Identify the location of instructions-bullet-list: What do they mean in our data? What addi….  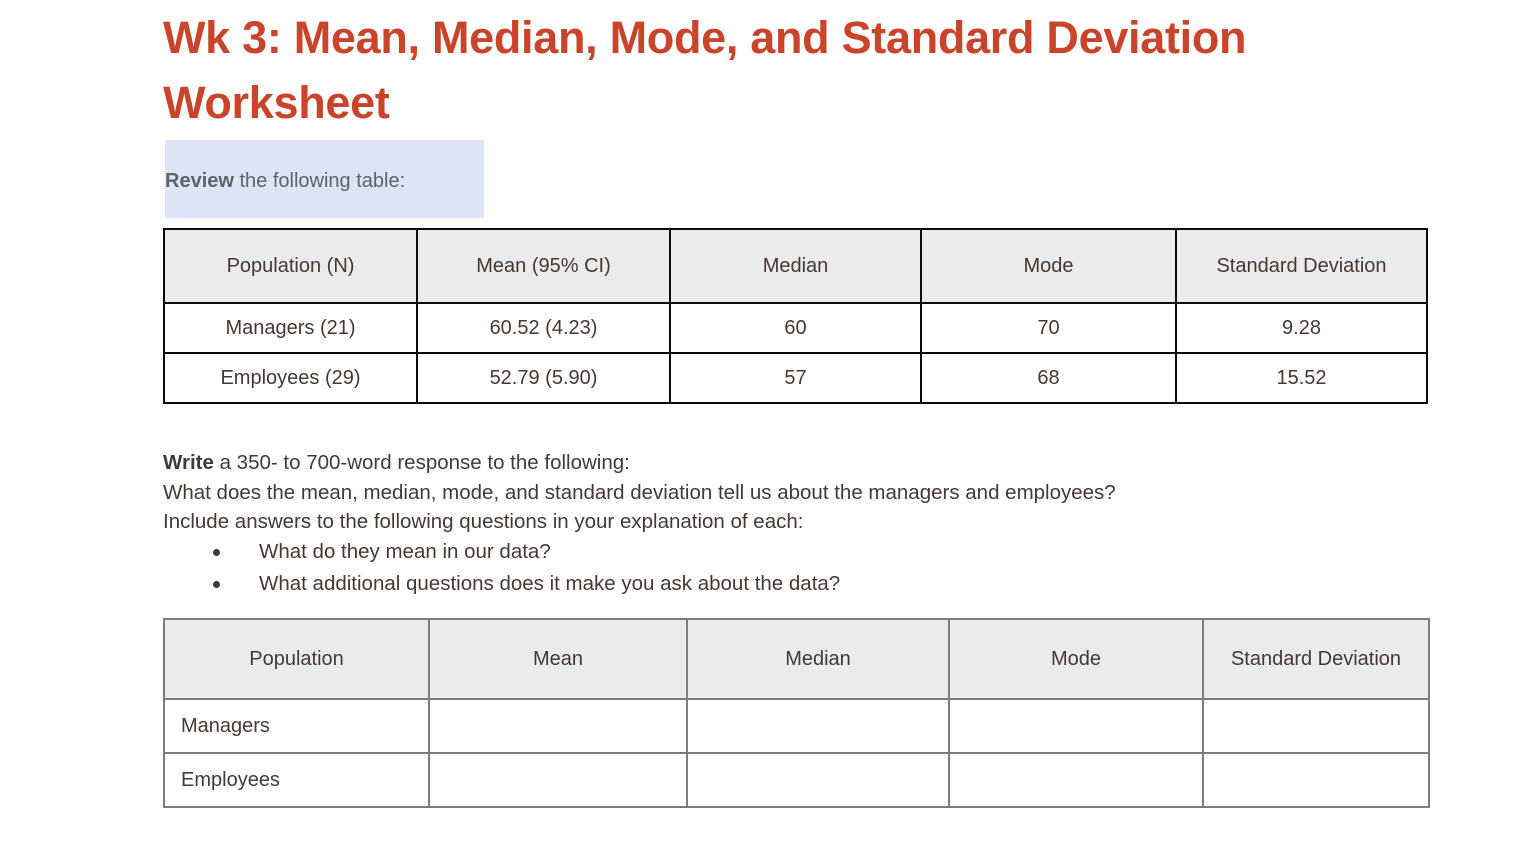
(763, 568).